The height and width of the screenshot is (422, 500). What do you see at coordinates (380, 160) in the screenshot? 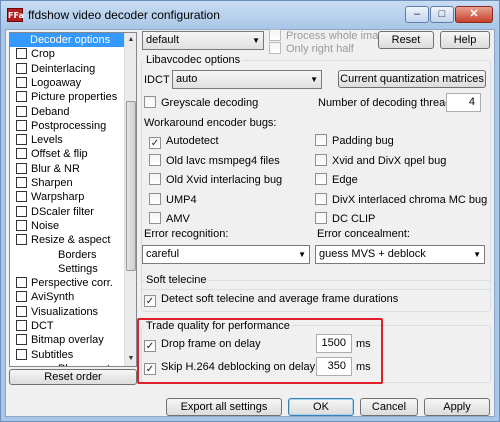
I see `bug-checkbox: Xvid and DivX qpel bug` at bounding box center [380, 160].